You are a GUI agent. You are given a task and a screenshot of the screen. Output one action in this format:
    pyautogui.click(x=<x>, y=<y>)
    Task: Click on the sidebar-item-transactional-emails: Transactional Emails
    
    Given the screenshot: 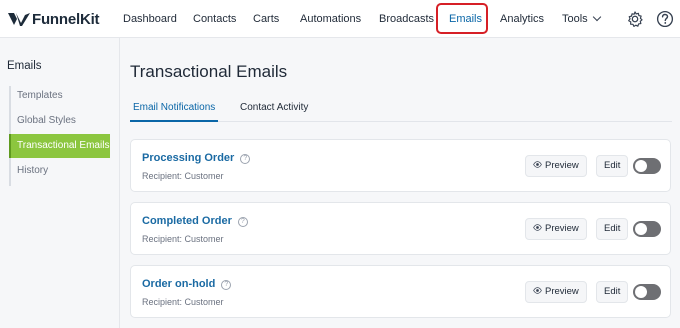 What is the action you would take?
    pyautogui.click(x=59, y=146)
    